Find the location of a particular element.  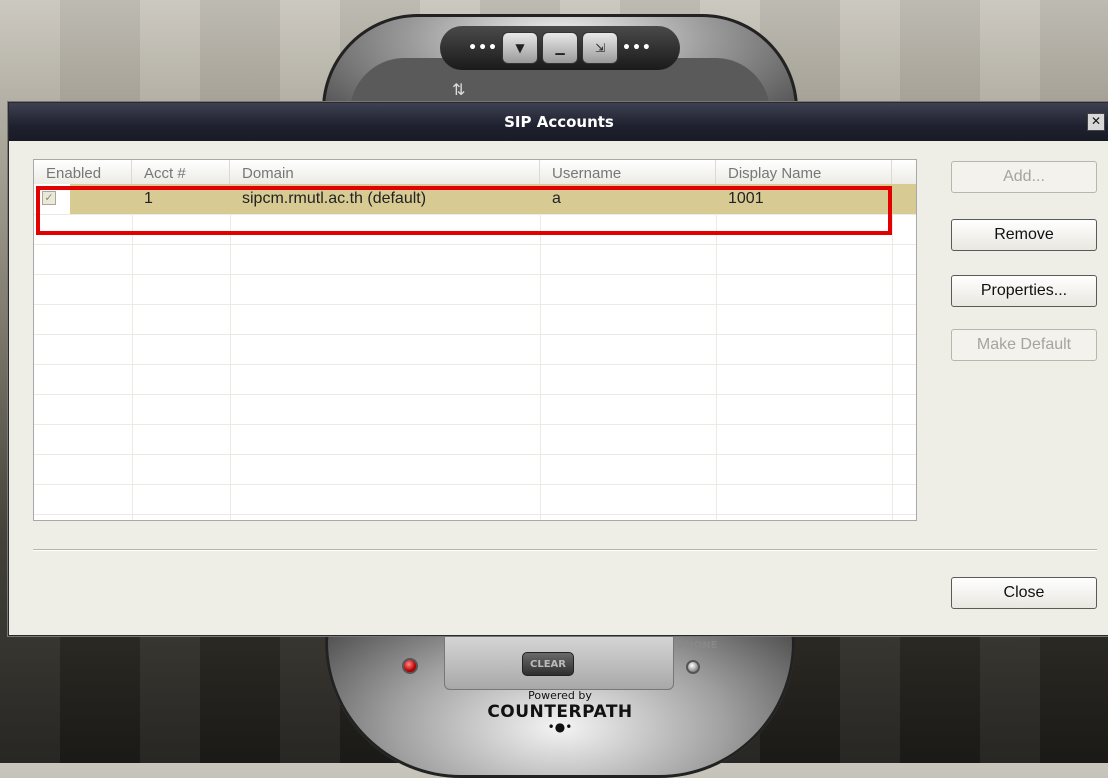

chevron-down-icon: ▼ is located at coordinates (520, 48).